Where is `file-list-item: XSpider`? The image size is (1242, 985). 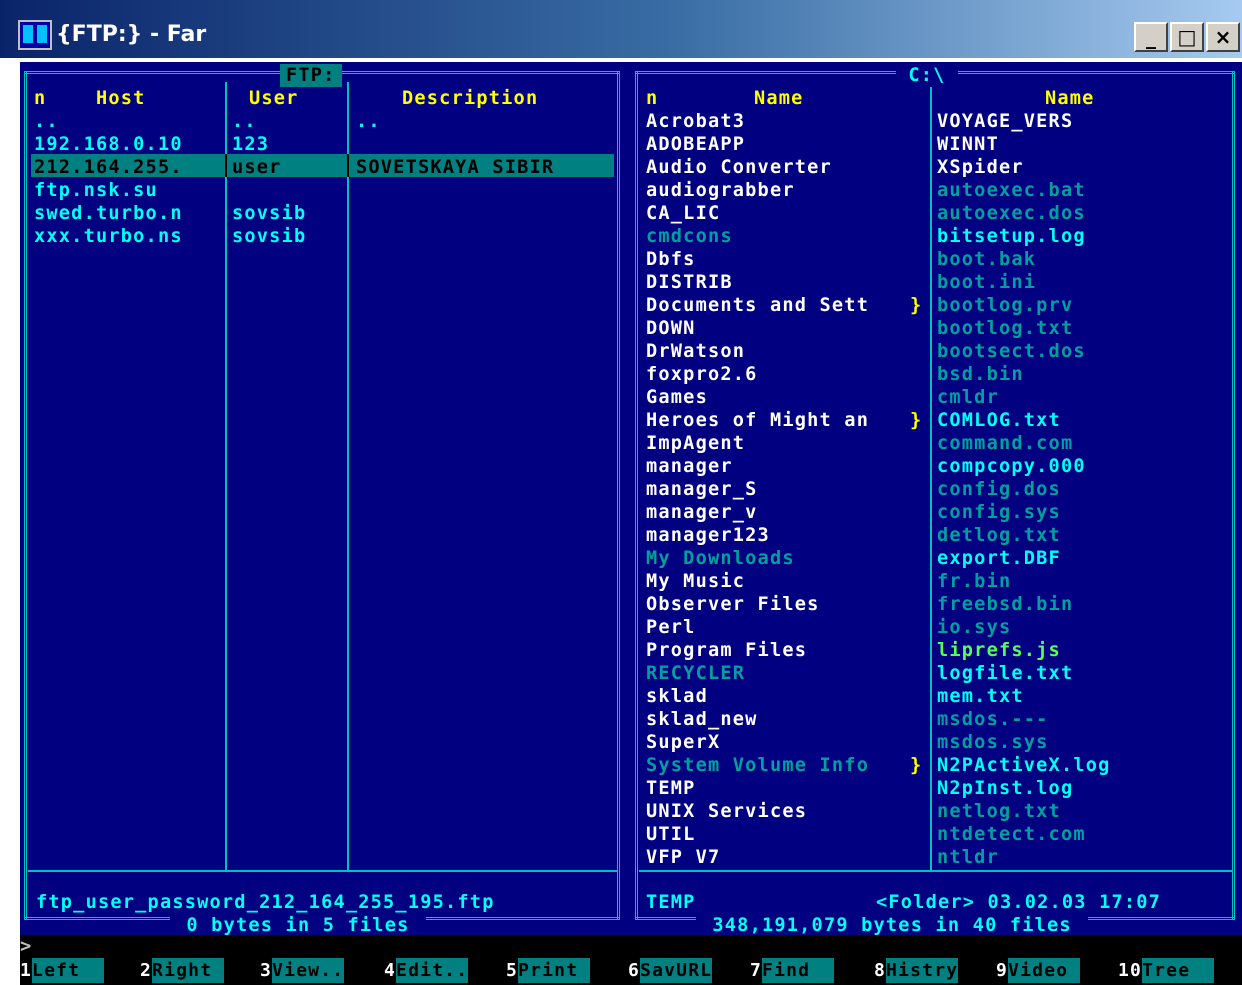 file-list-item: XSpider is located at coordinates (980, 167).